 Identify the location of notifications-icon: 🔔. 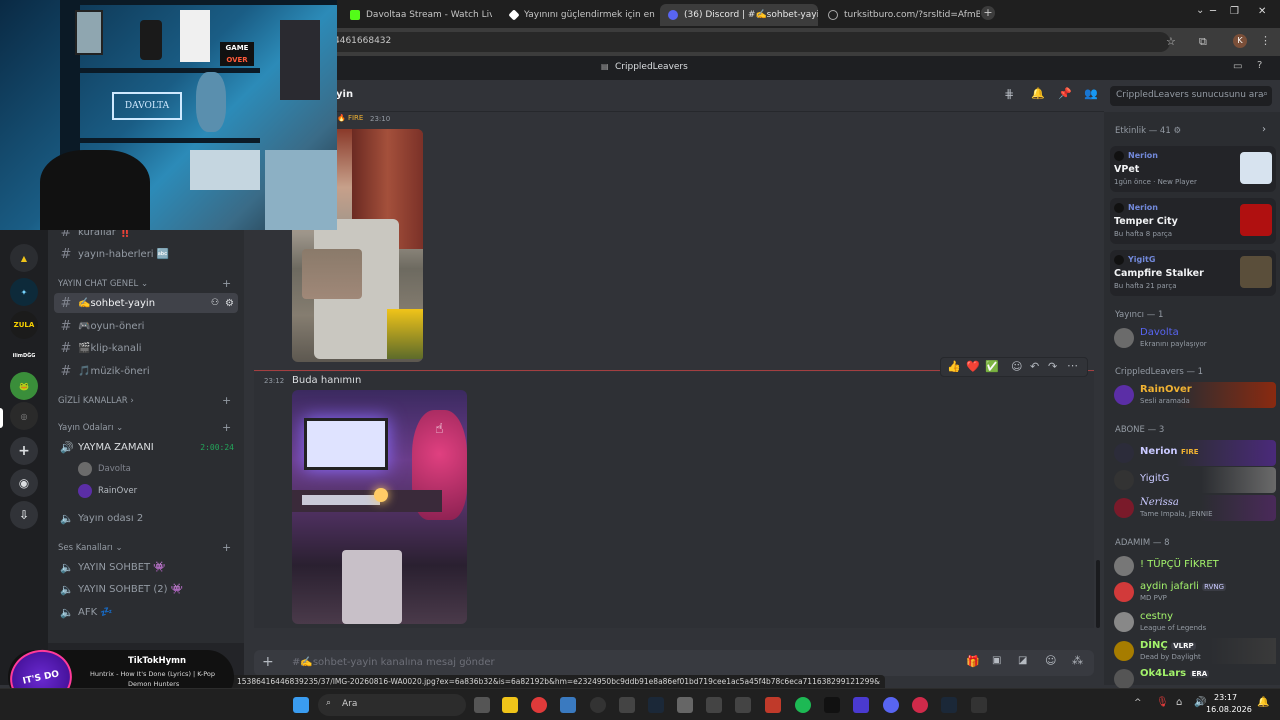
(1263, 702).